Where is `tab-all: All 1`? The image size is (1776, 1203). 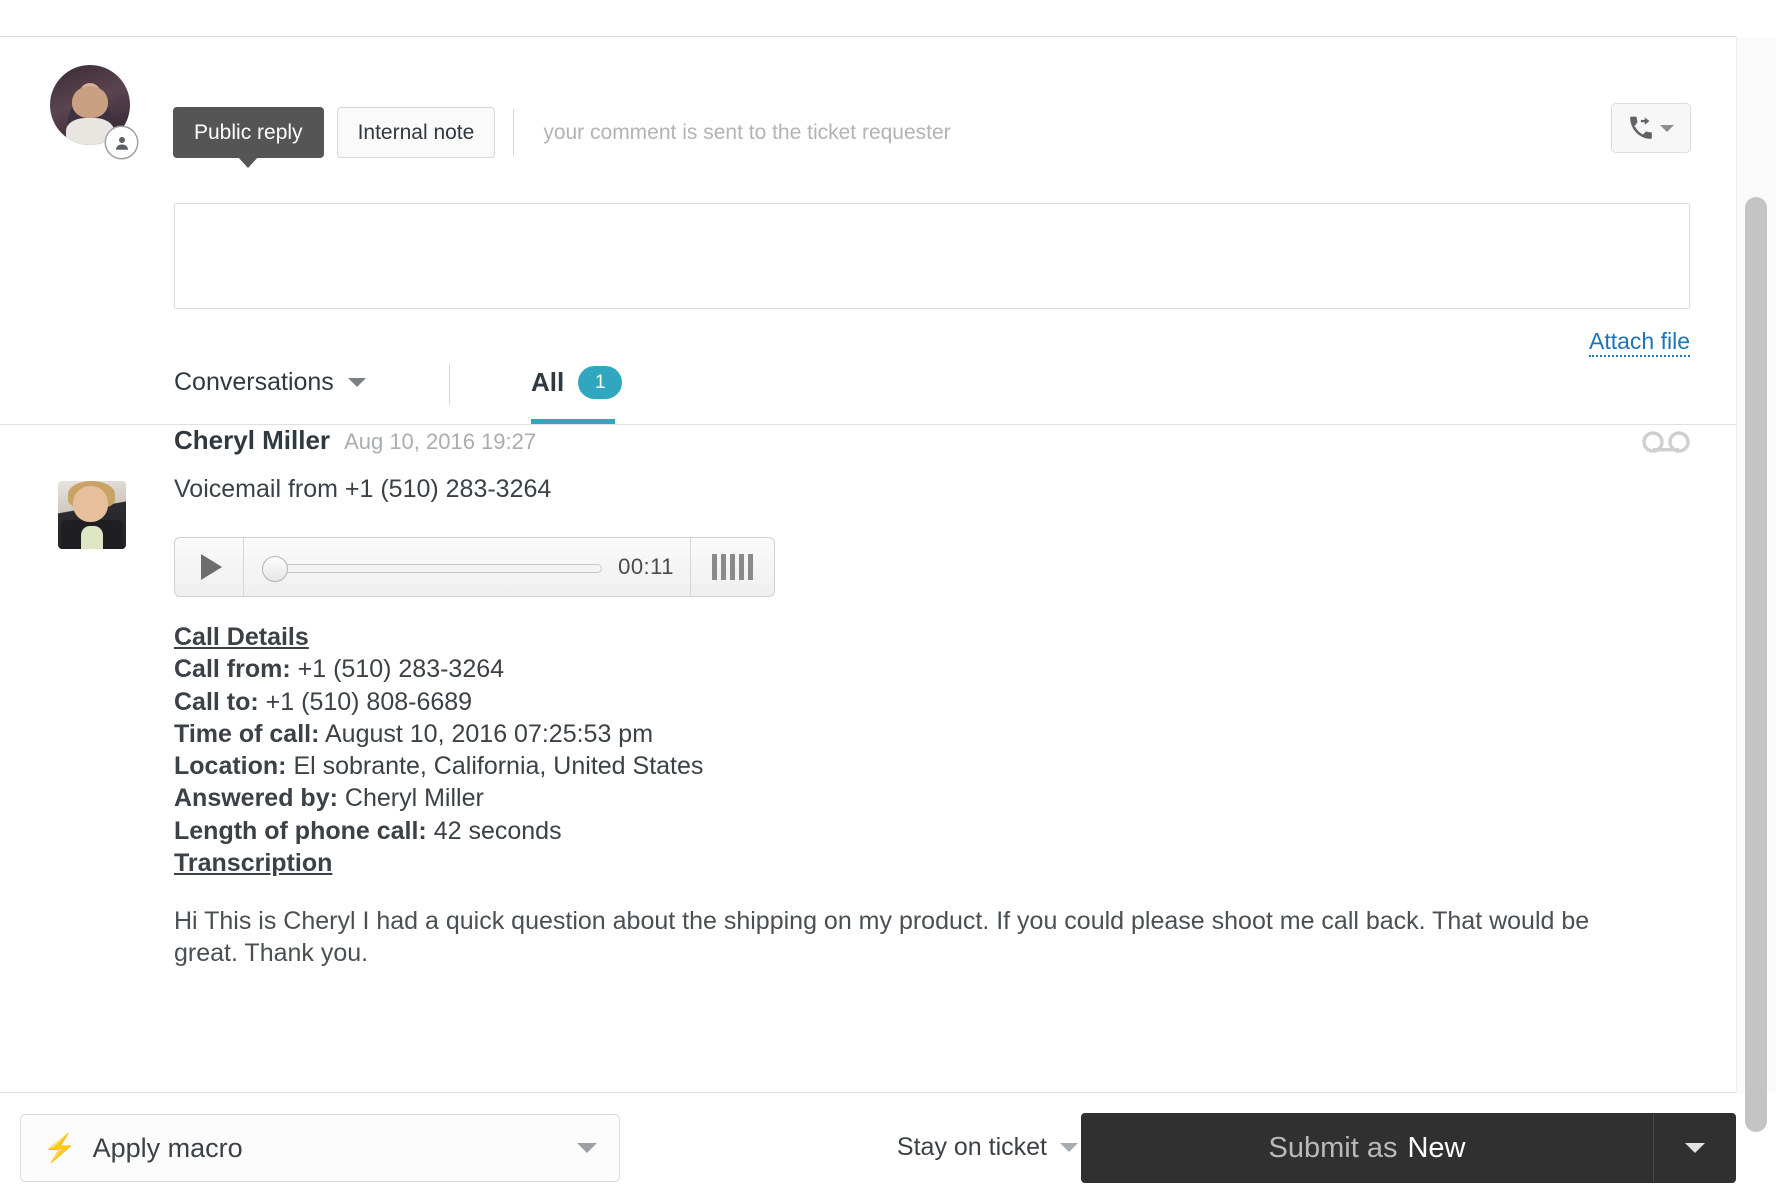 tab-all: All 1 is located at coordinates (577, 393).